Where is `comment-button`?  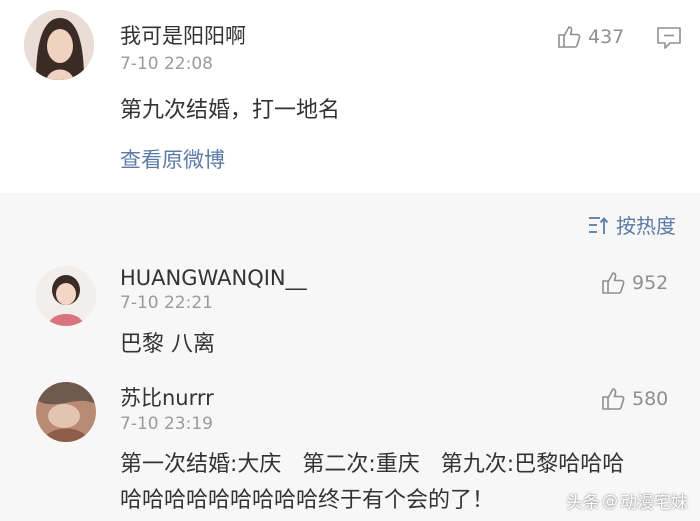
comment-button is located at coordinates (669, 40).